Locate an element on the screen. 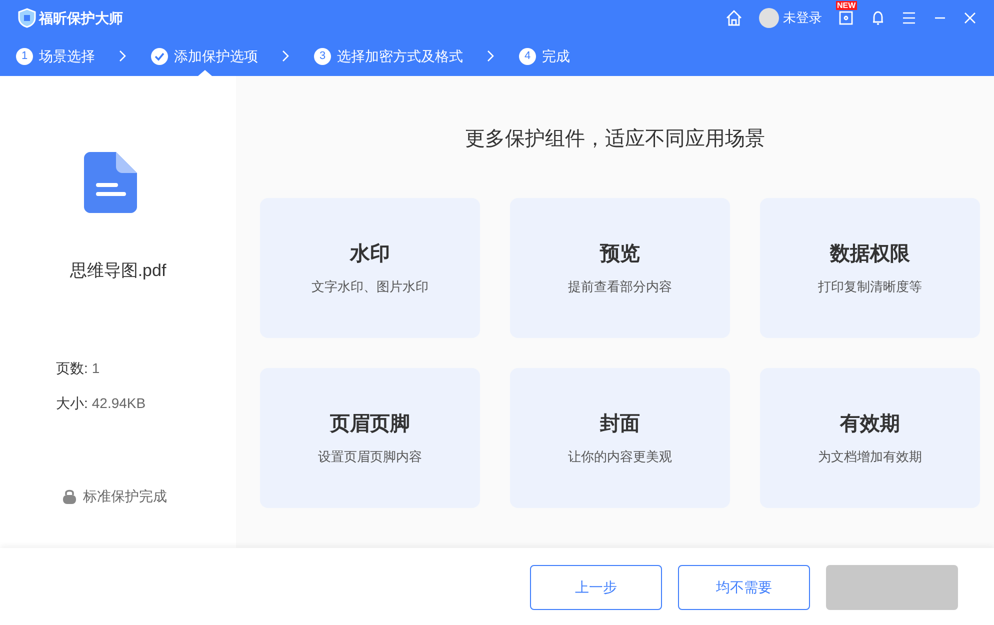 Image resolution: width=994 pixels, height=625 pixels. check-icon is located at coordinates (159, 56).